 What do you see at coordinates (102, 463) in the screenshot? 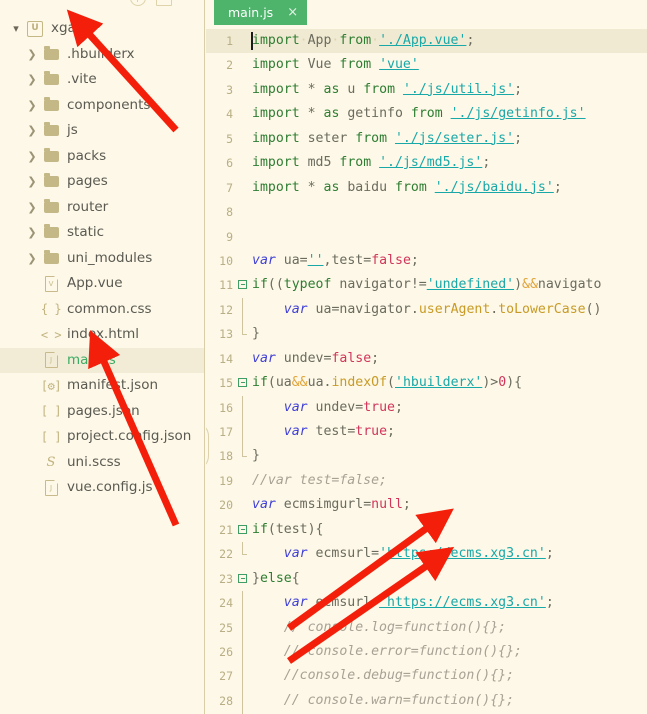
I see `tree-item-uni-scss: S uni.scss` at bounding box center [102, 463].